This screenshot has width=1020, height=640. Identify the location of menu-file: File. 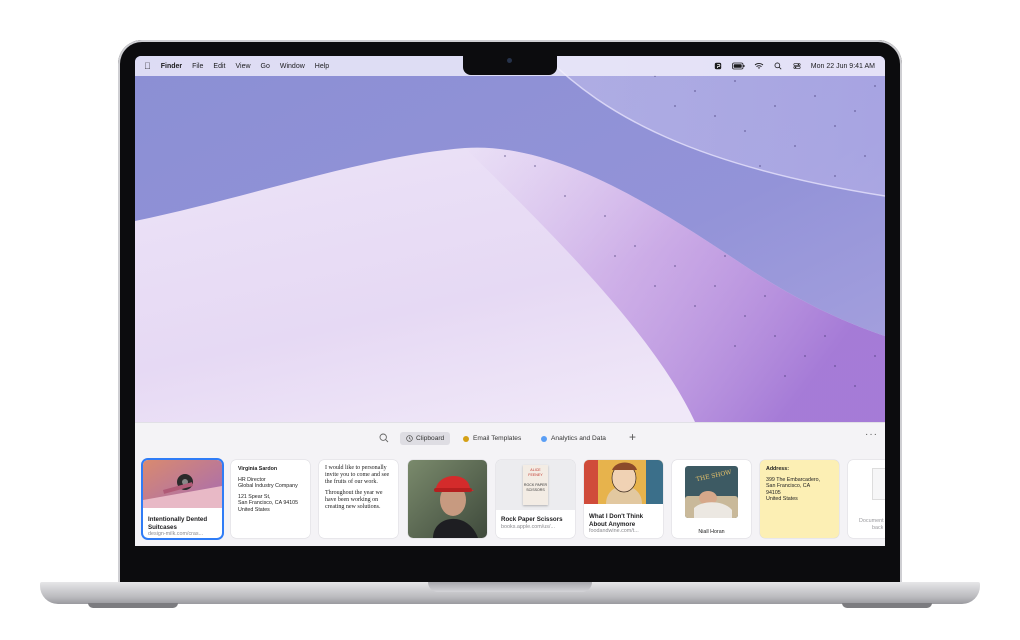
(197, 66).